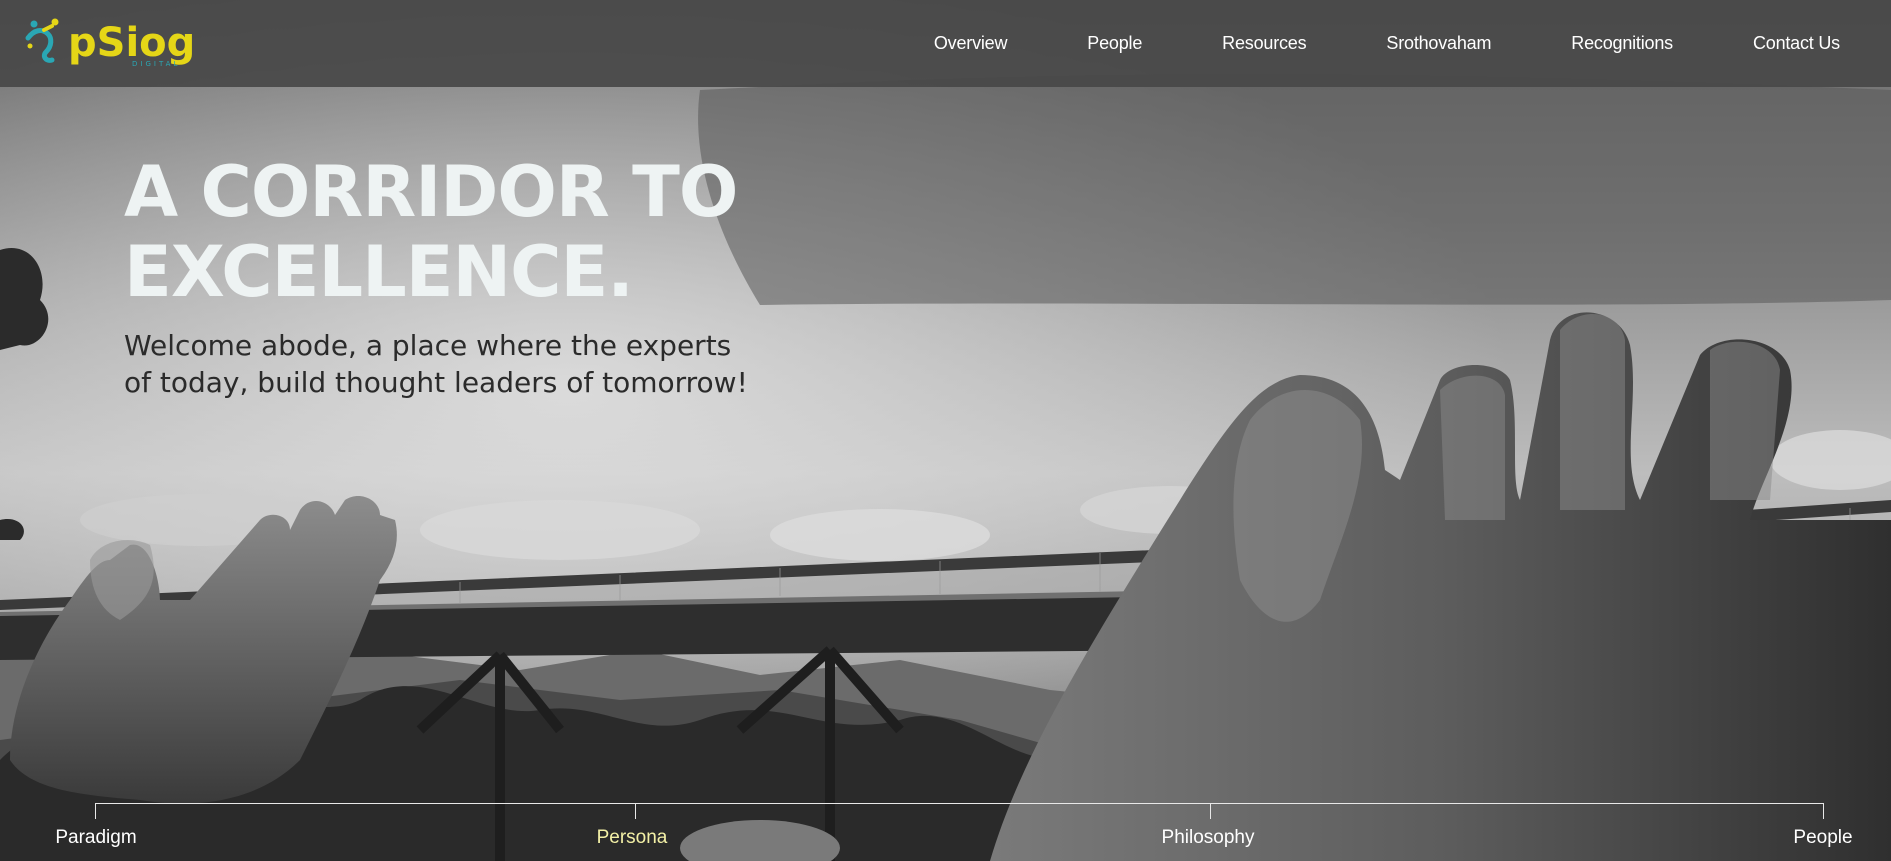  Describe the element at coordinates (959, 803) in the screenshot. I see `timeline-line` at that location.